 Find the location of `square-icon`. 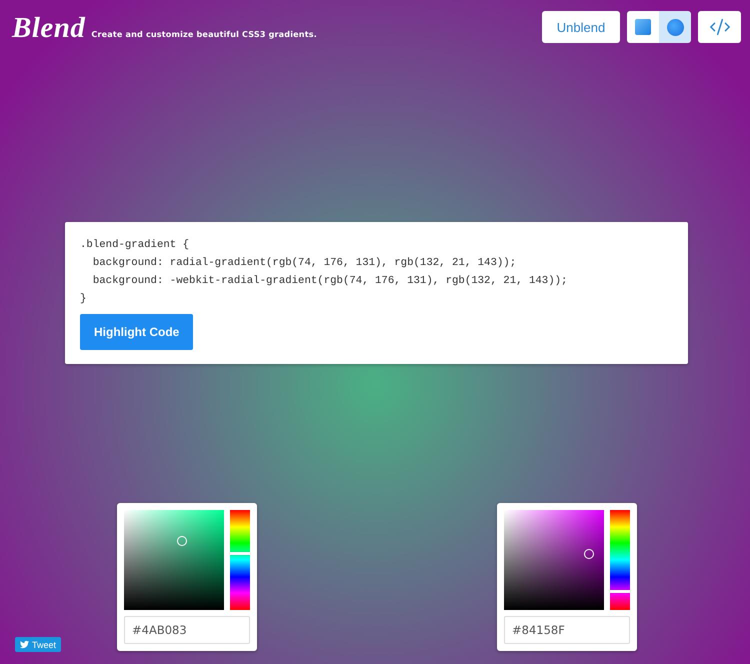

square-icon is located at coordinates (643, 27).